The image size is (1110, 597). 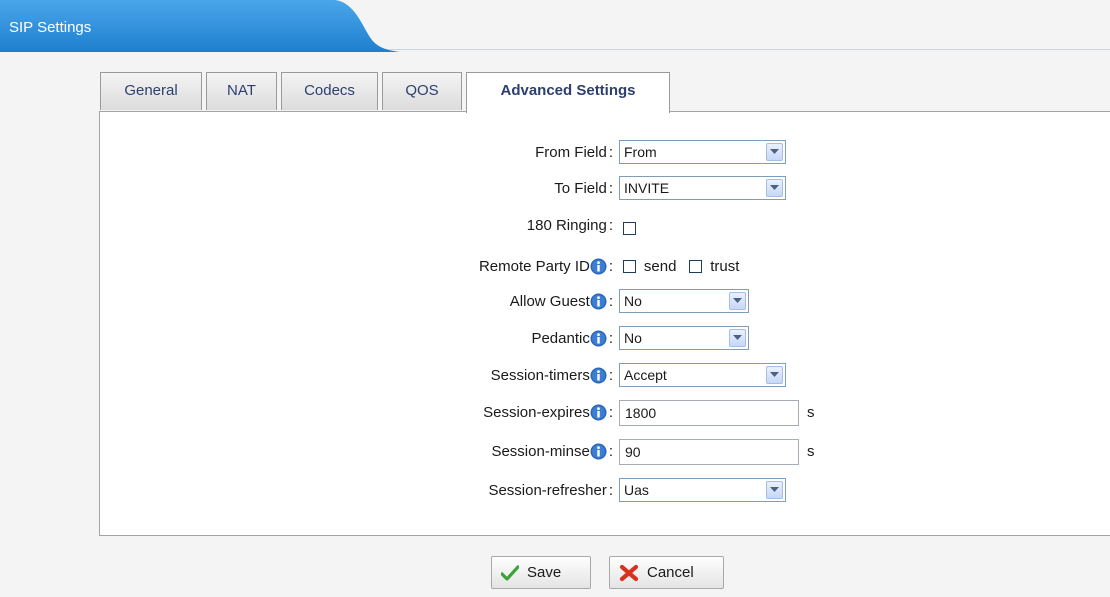 I want to click on cancel-button: Cancel, so click(x=666, y=572).